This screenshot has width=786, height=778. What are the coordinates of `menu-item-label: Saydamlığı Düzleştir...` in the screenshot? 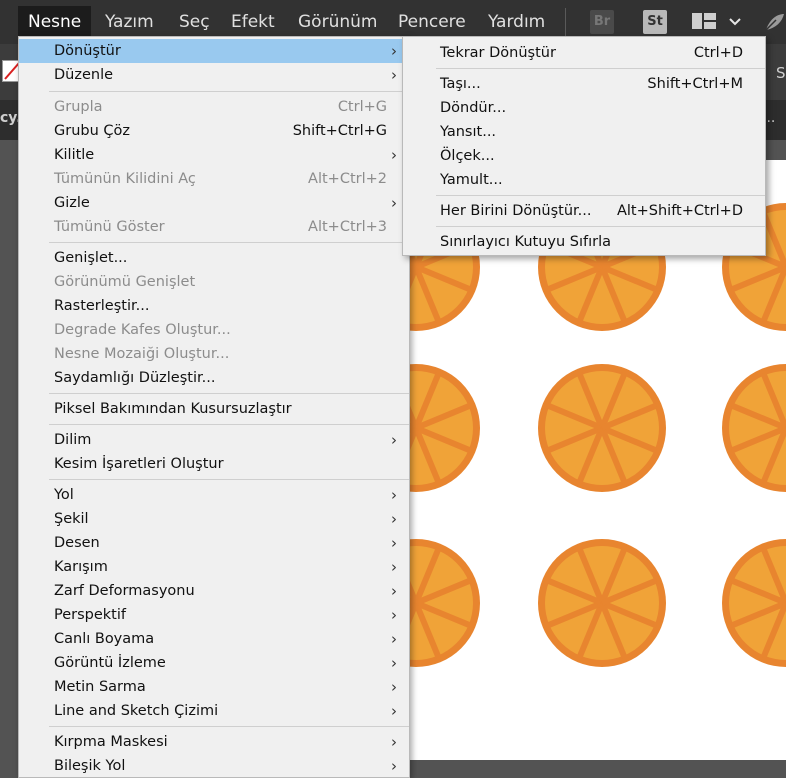 It's located at (135, 378).